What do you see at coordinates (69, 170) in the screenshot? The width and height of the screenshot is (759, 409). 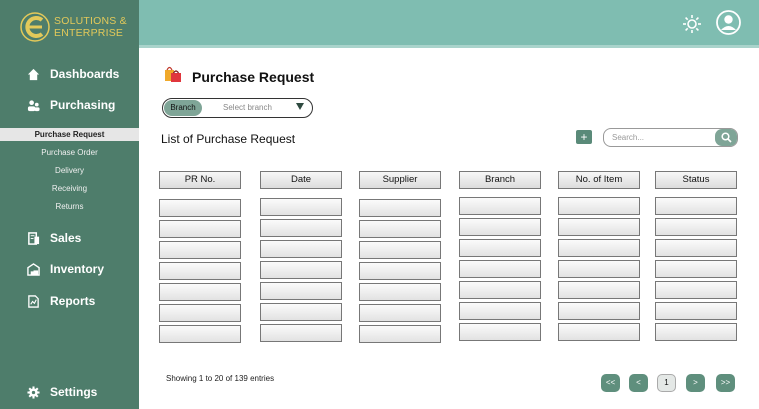 I see `subnav-delivery: Delivery` at bounding box center [69, 170].